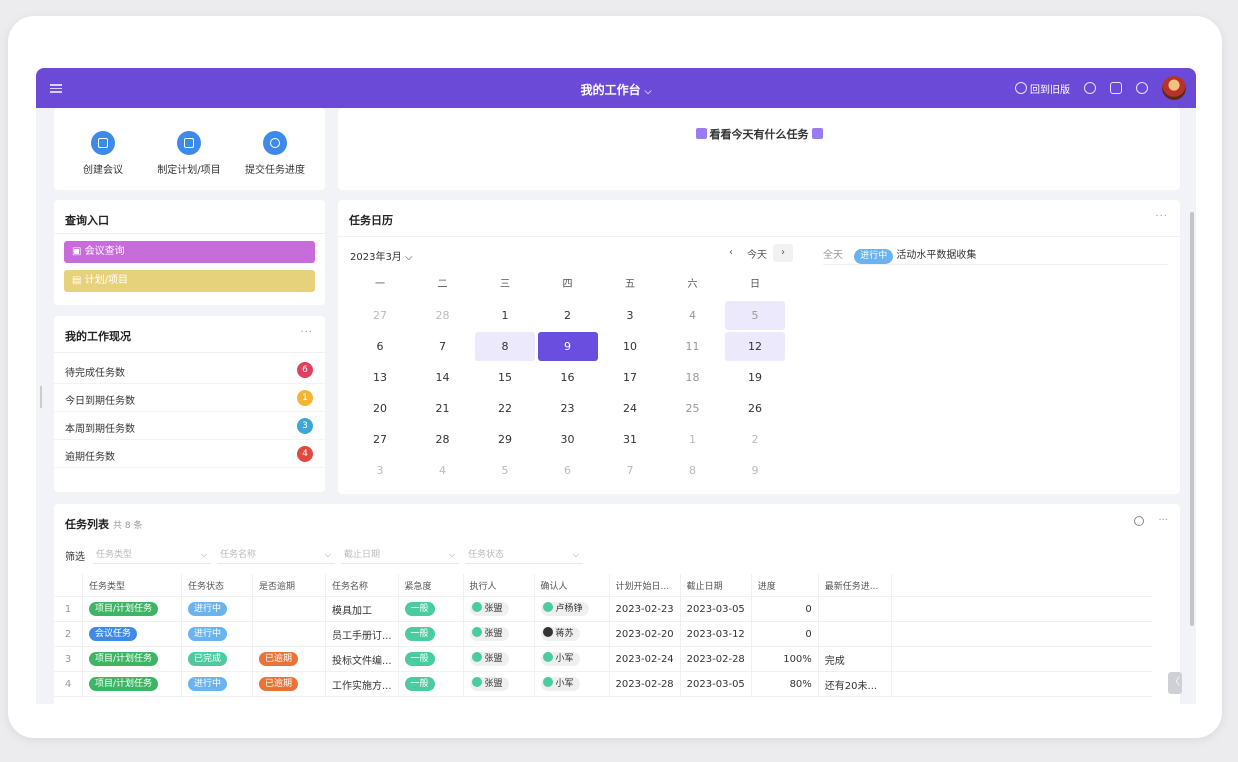 This screenshot has width=1238, height=762. I want to click on calendar-day: 22, so click(505, 408).